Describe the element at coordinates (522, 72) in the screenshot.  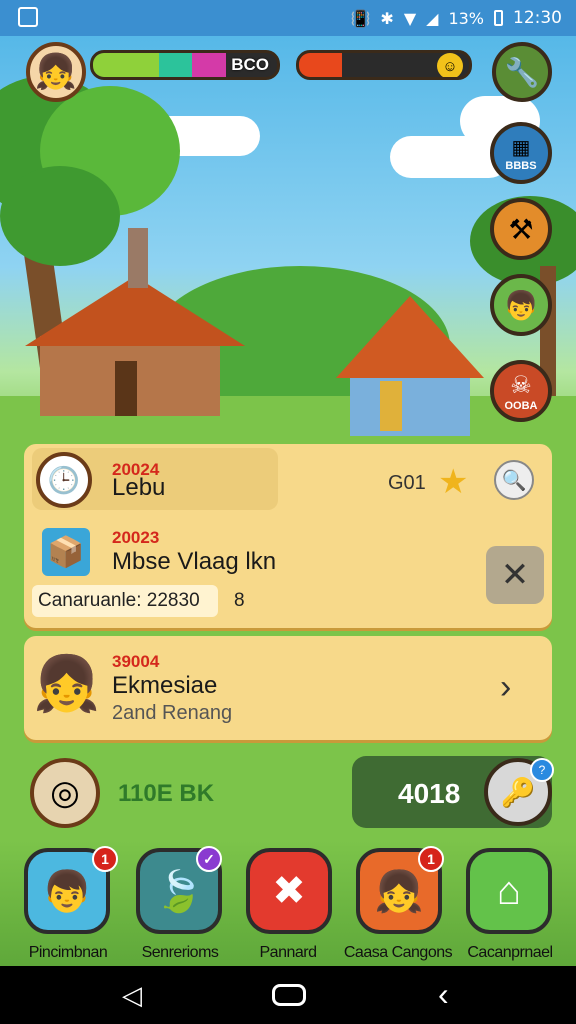
I see `settings-tools-button: 🔧` at that location.